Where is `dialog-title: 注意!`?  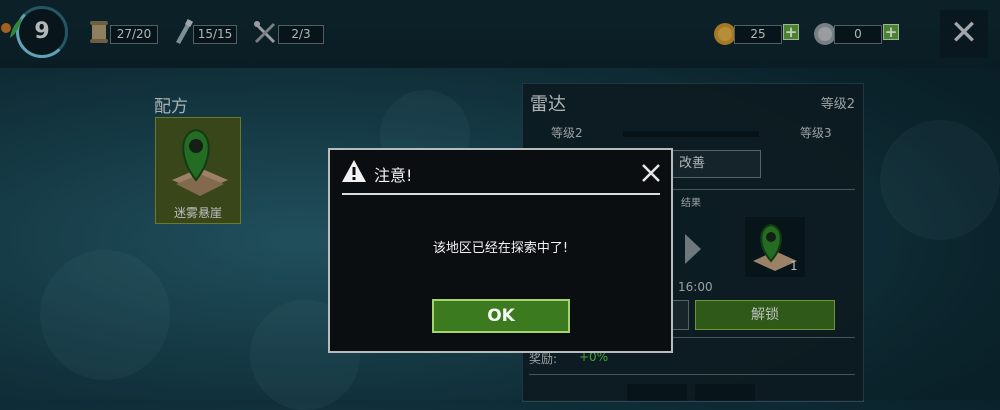
dialog-title: 注意! is located at coordinates (393, 175).